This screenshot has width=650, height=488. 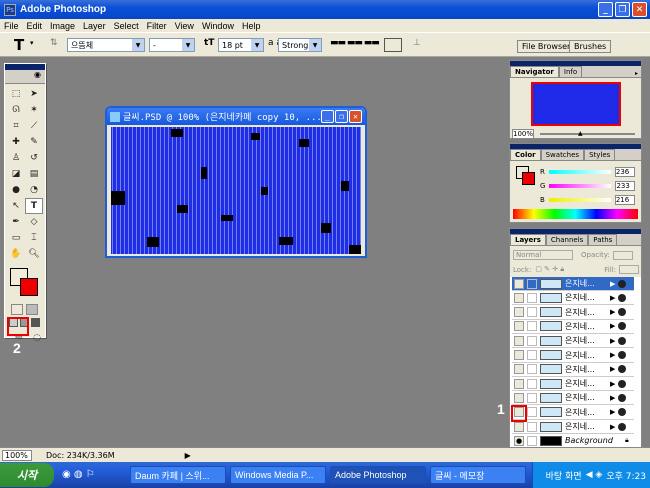 I want to click on navigator-zoom-field: 100%, so click(x=523, y=134).